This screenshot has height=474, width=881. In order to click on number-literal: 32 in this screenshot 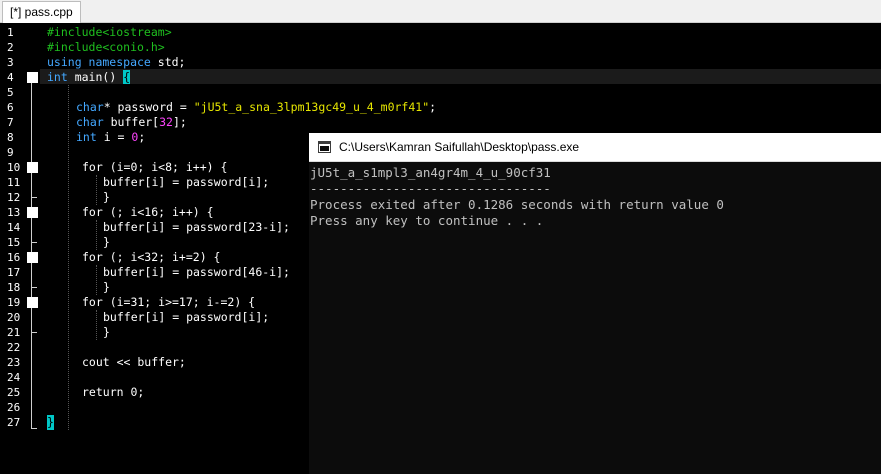, I will do `click(166, 122)`.